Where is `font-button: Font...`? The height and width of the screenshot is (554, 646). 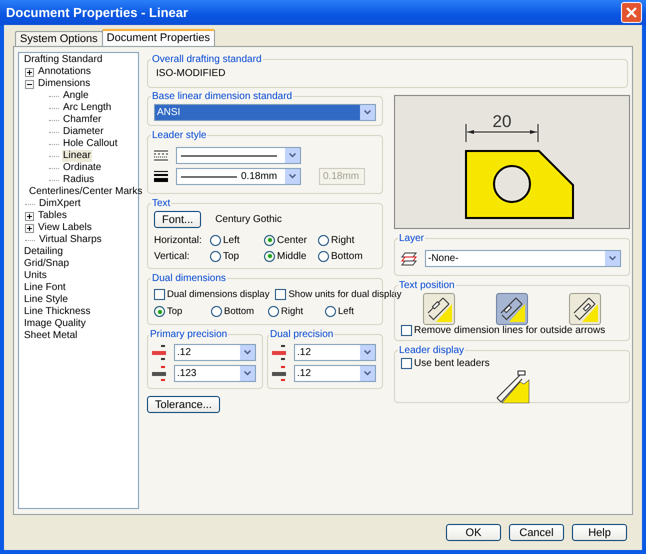
font-button: Font... is located at coordinates (178, 219).